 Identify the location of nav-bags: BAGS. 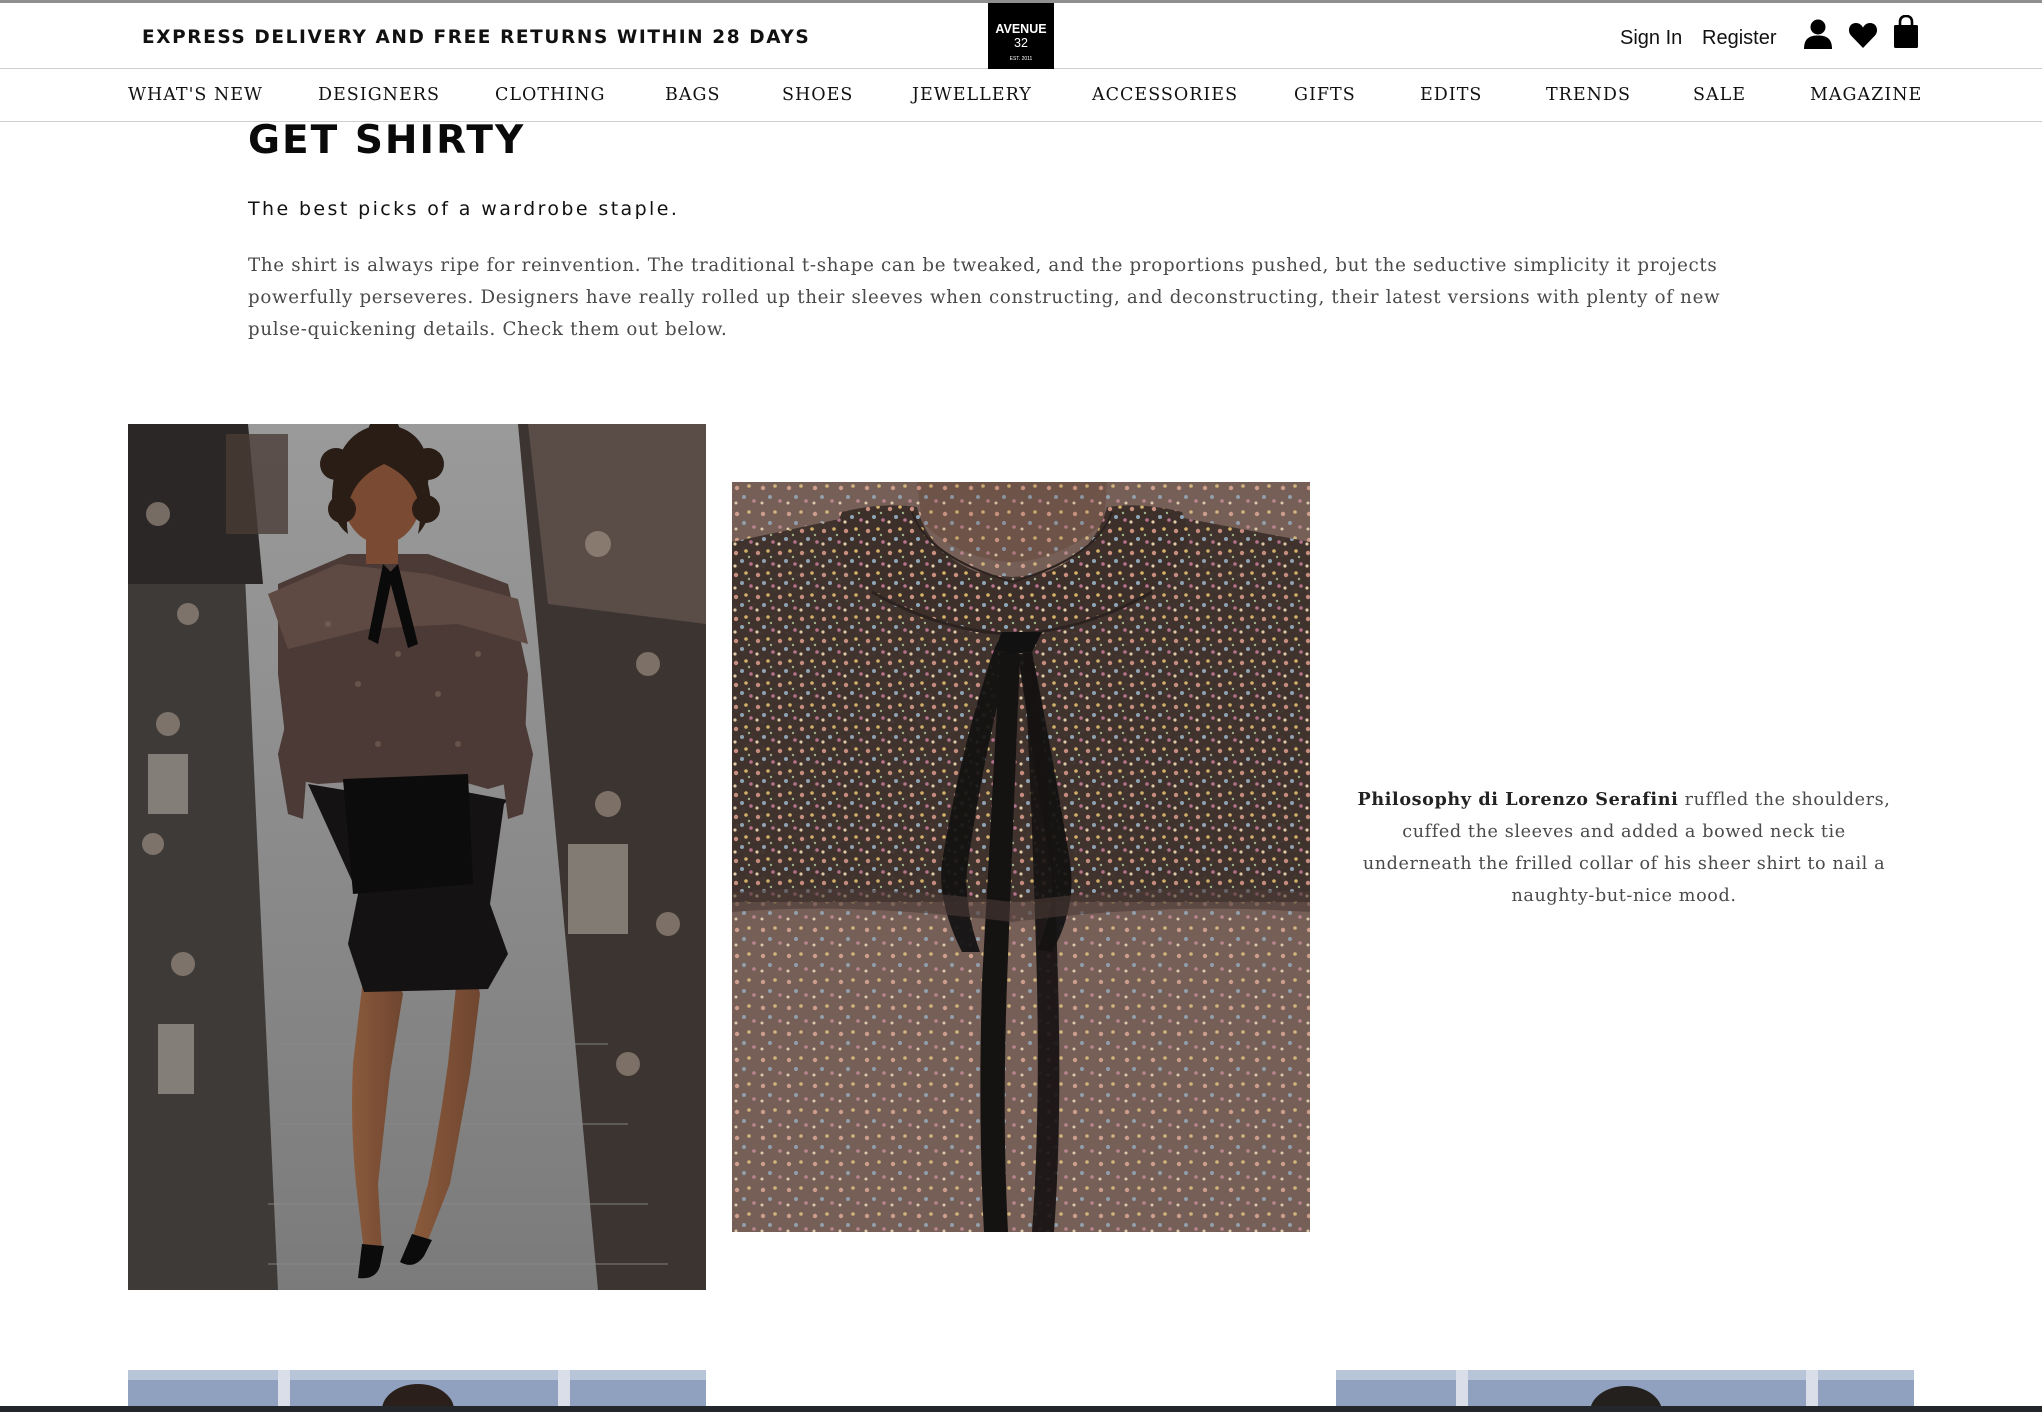
(692, 95).